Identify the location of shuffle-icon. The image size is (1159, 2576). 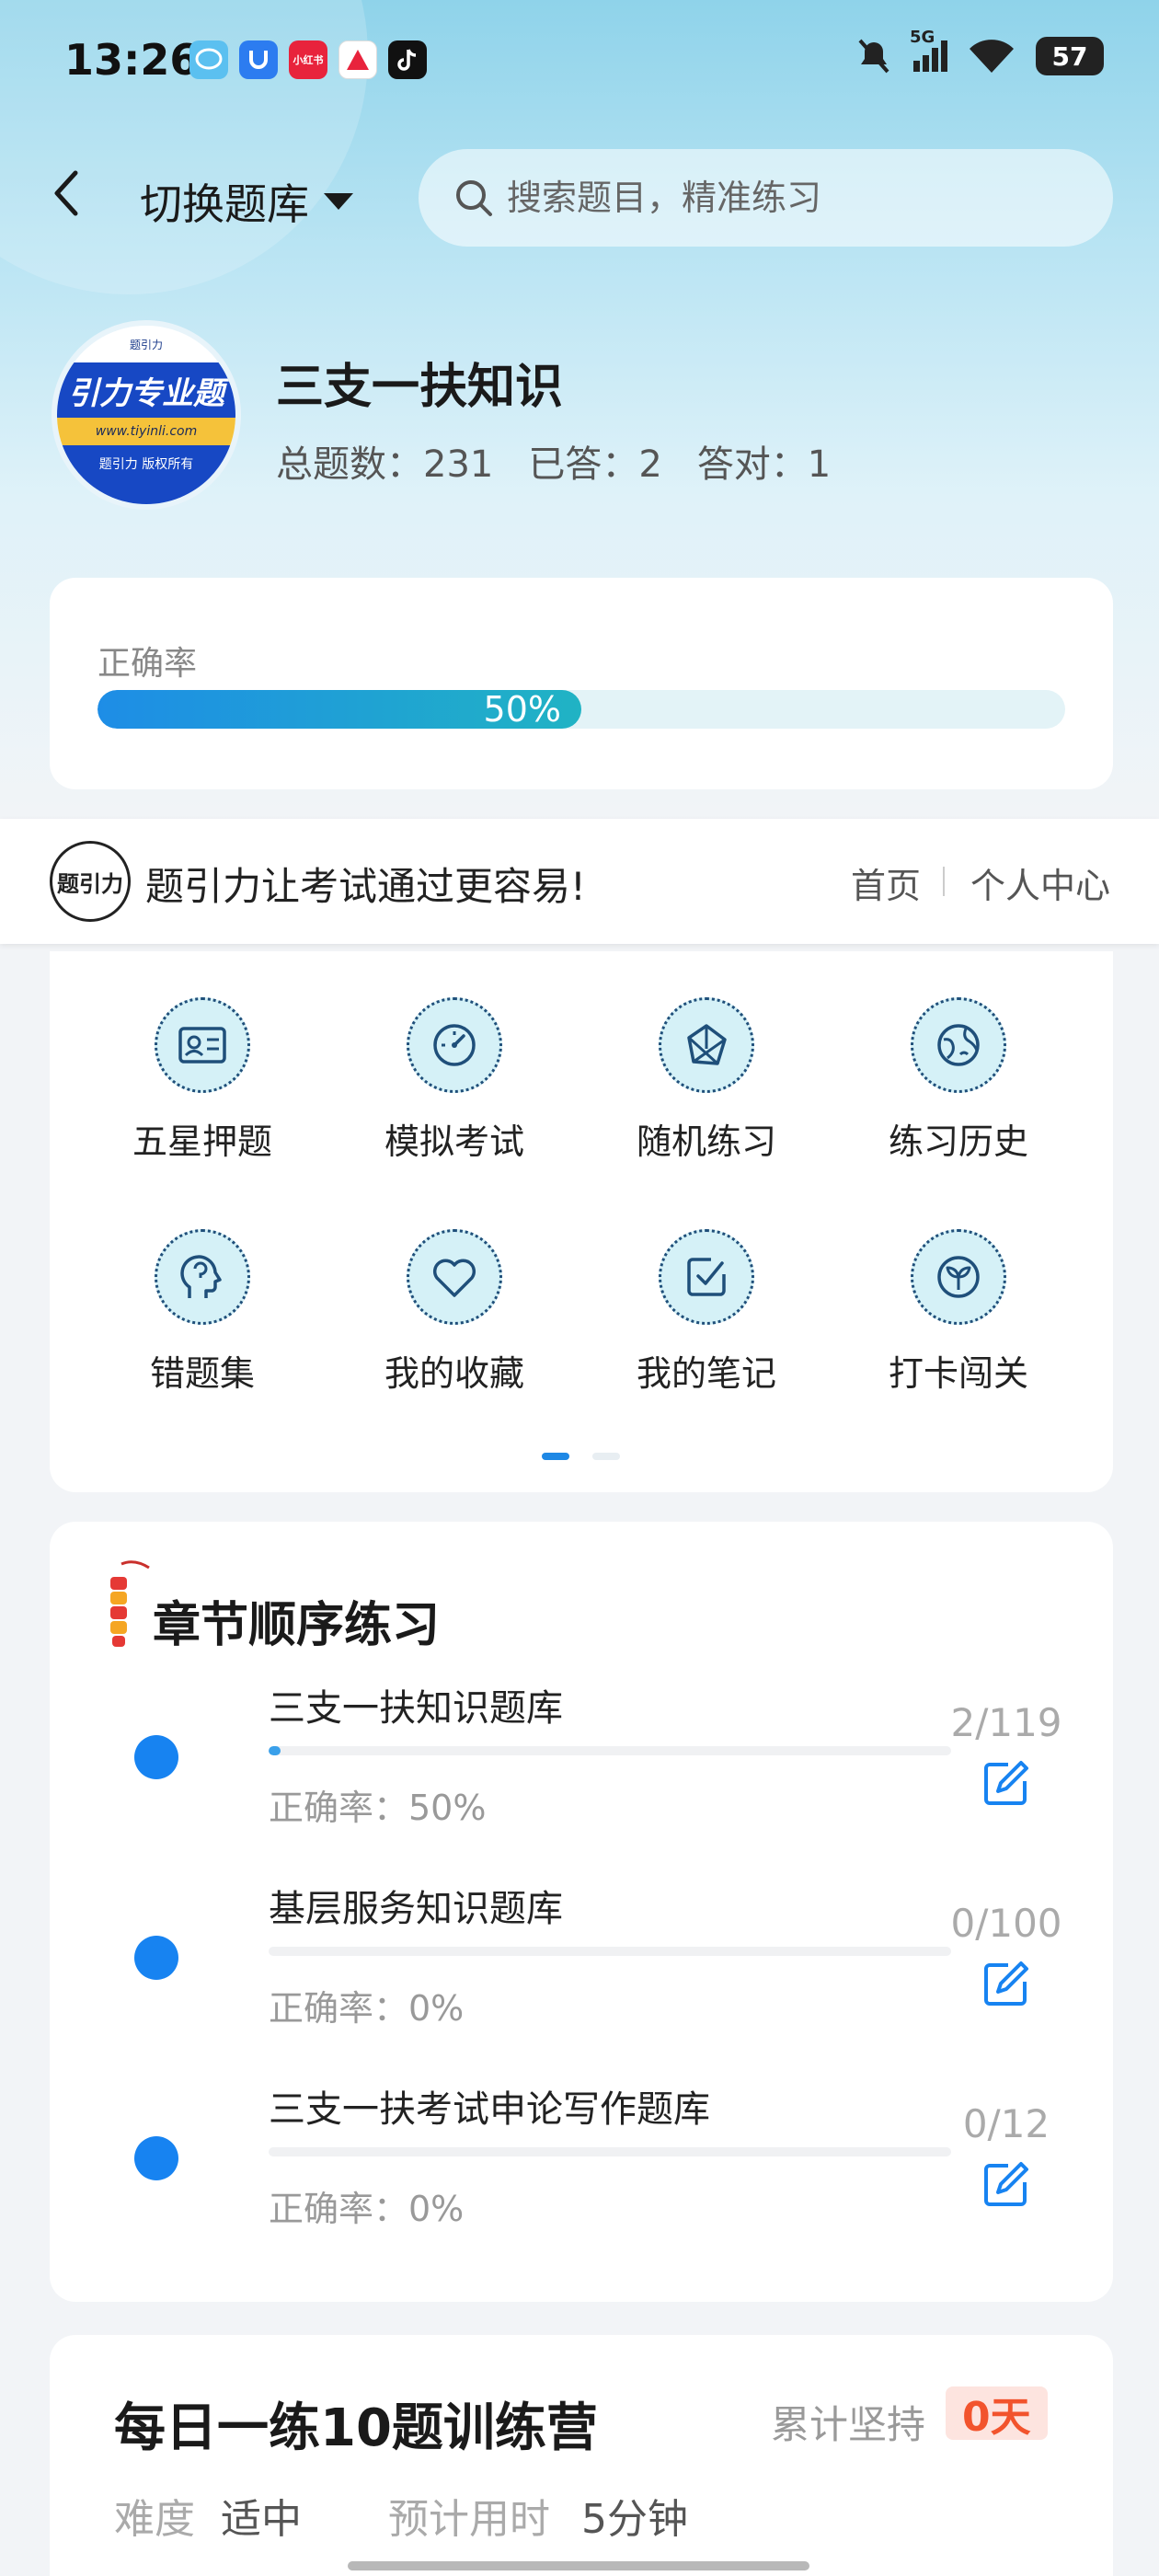
(706, 1045).